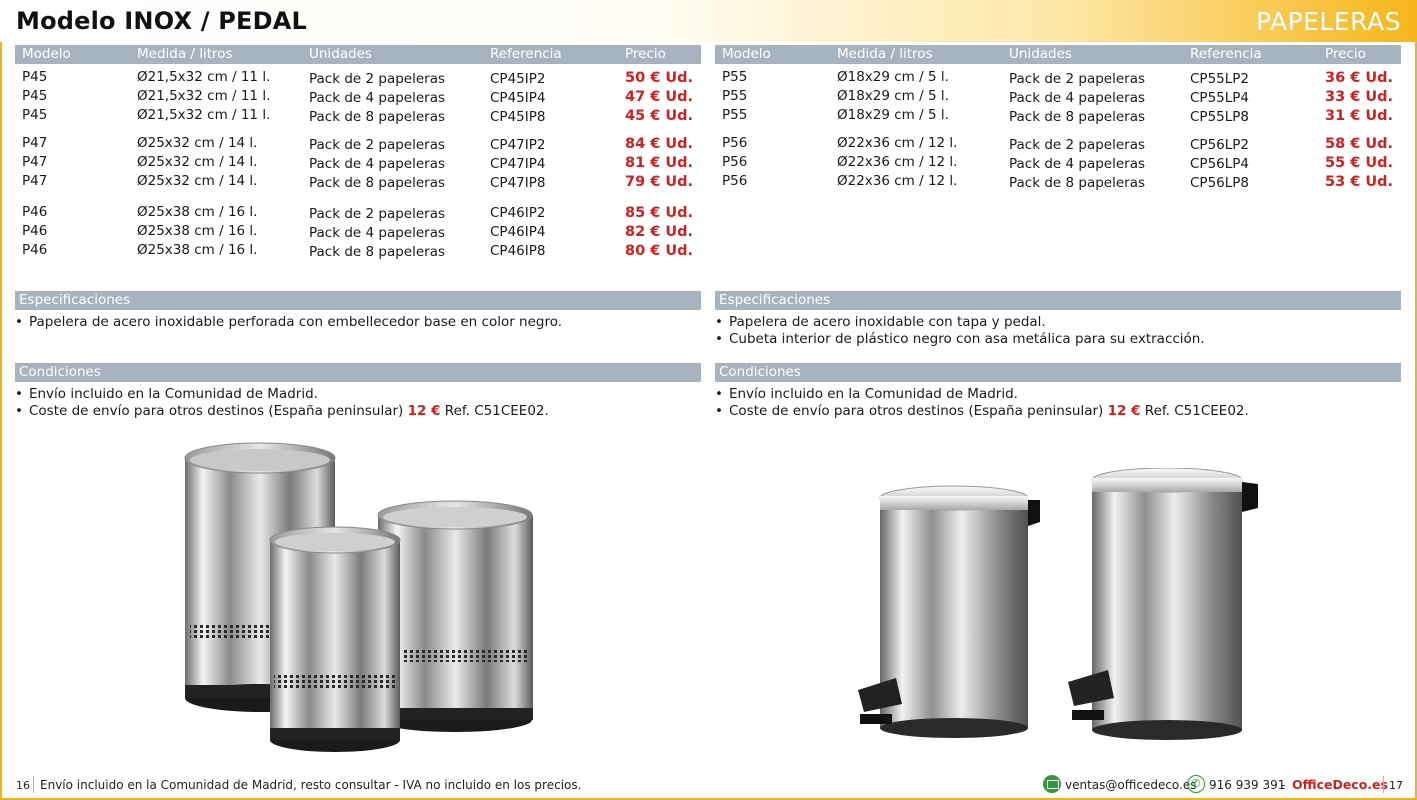  Describe the element at coordinates (659, 213) in the screenshot. I see `cell-precio: 85 € Ud.` at that location.